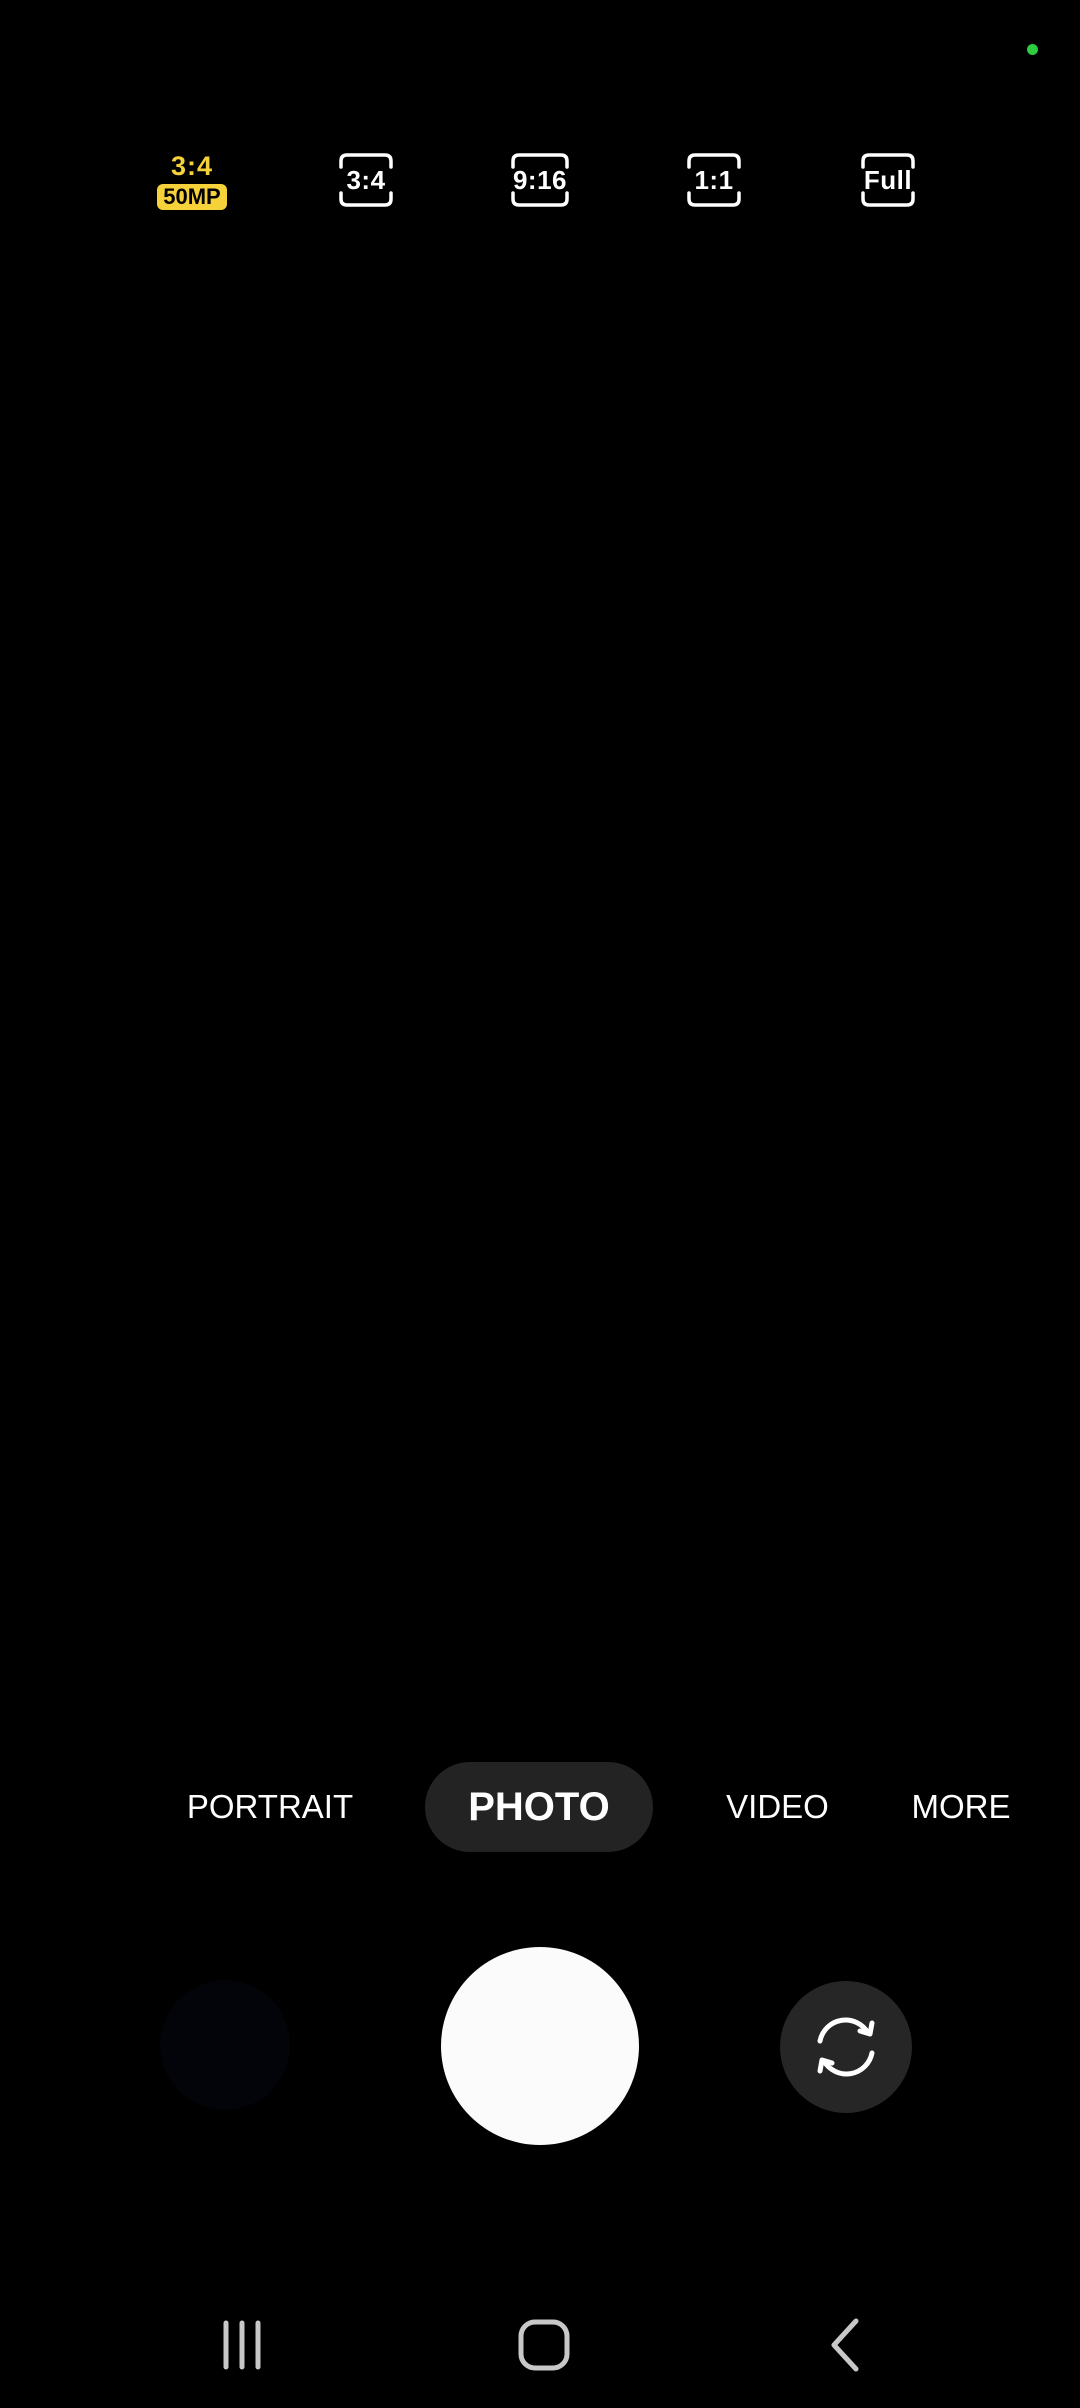  I want to click on recents-icon, so click(242, 2345).